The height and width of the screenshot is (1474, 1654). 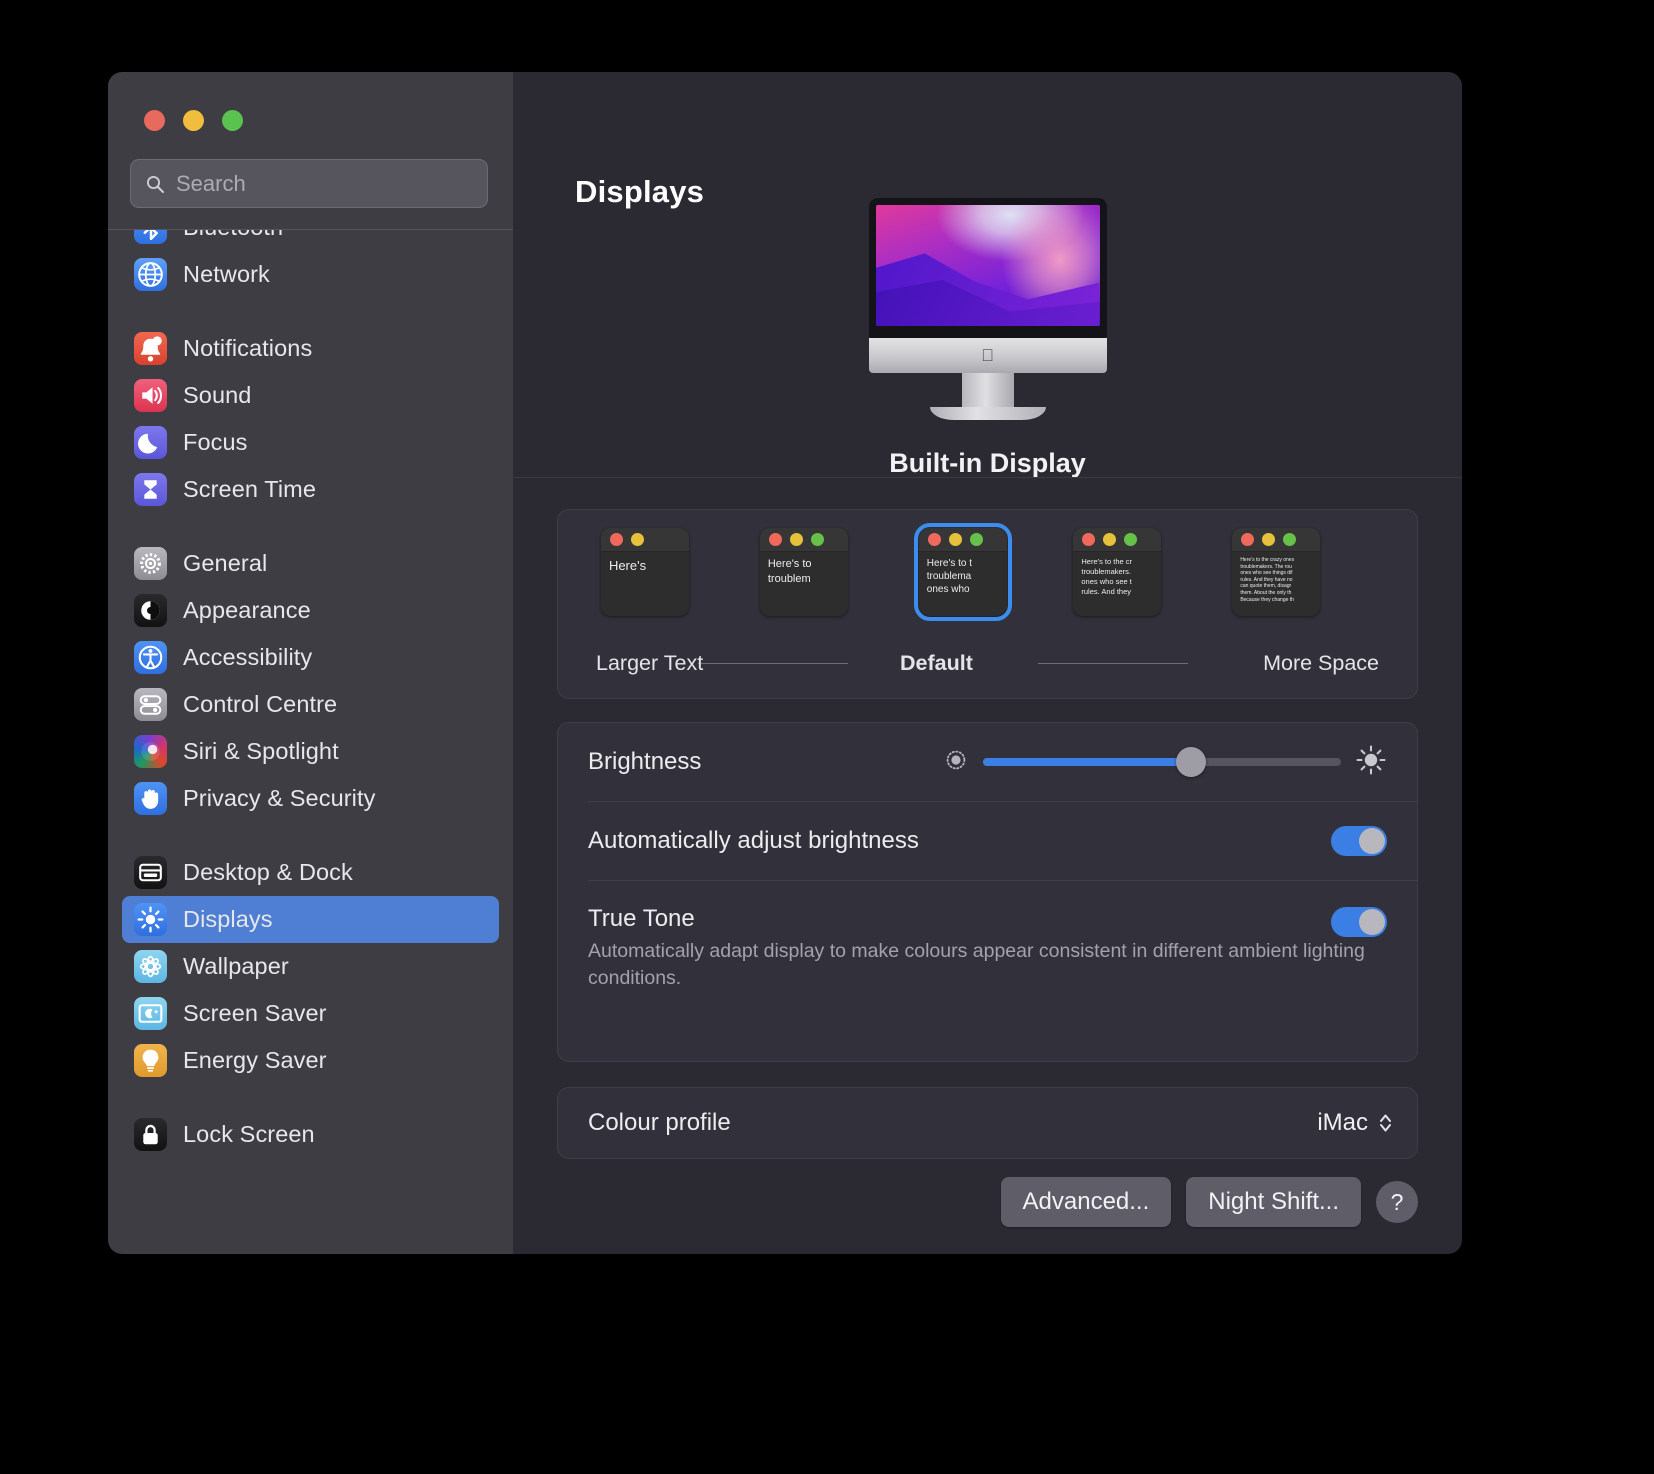 I want to click on auto-brightness-toggle, so click(x=1359, y=841).